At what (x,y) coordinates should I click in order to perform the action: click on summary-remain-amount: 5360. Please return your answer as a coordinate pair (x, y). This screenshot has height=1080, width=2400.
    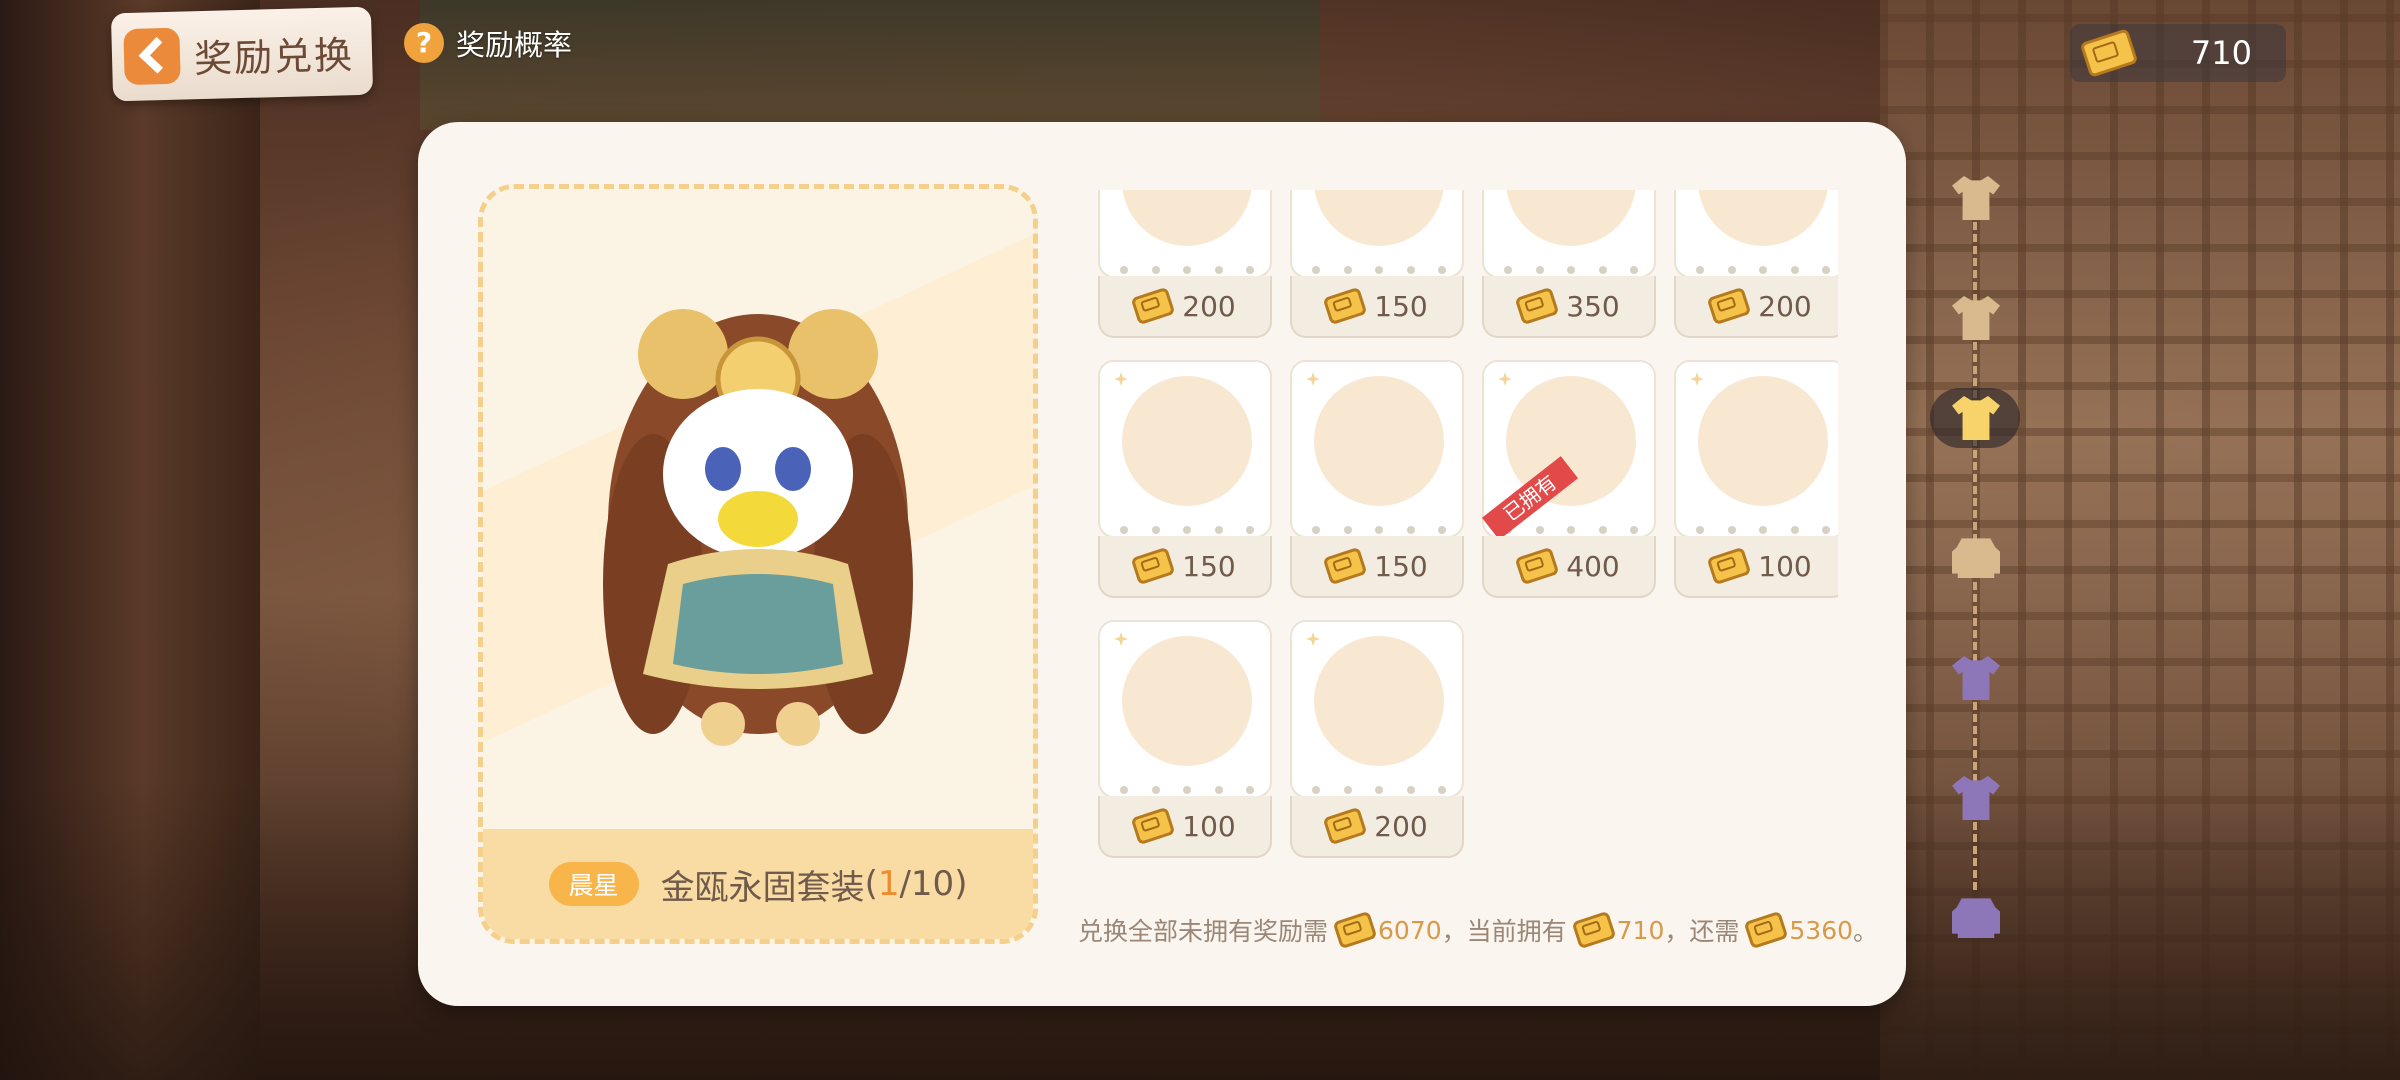
    Looking at the image, I should click on (1821, 930).